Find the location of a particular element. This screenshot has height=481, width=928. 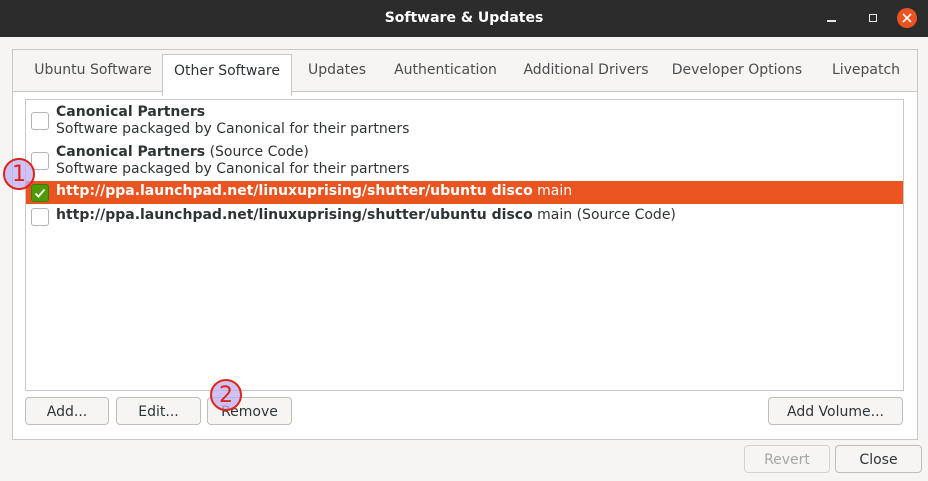

tab-additional-drivers: Additional Drivers is located at coordinates (586, 70).